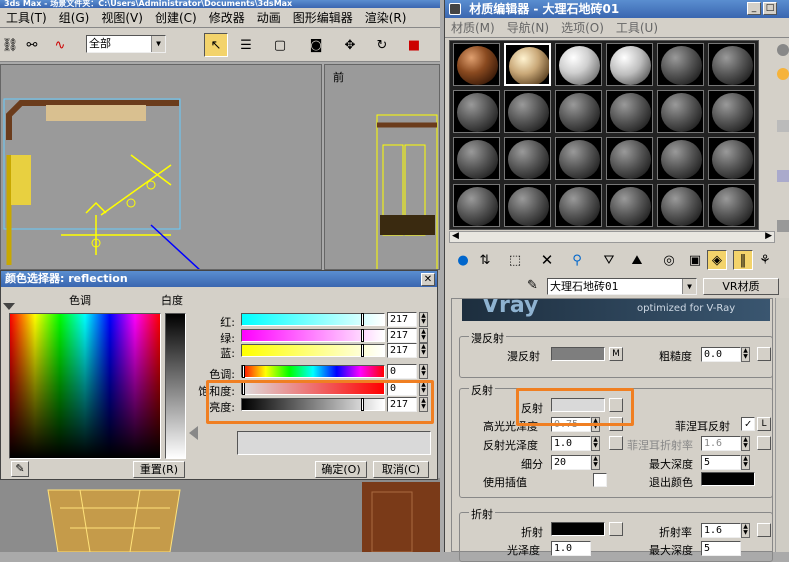 The image size is (789, 562). What do you see at coordinates (428, 279) in the screenshot?
I see `color-selector-close-button: ✕` at bounding box center [428, 279].